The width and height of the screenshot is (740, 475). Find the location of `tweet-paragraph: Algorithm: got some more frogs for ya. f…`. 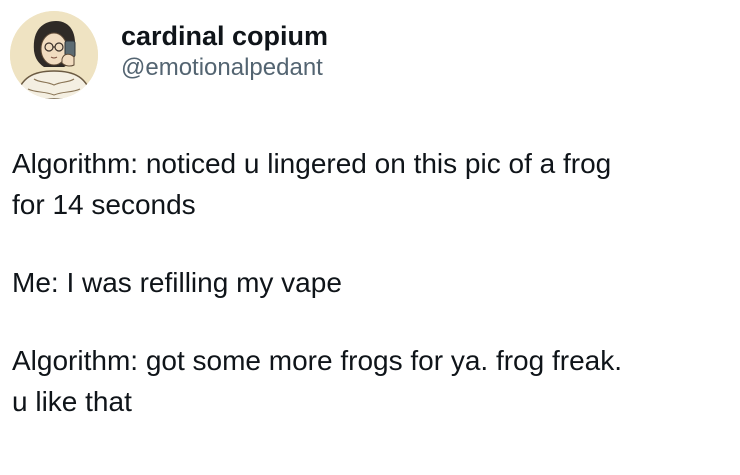

tweet-paragraph: Algorithm: got some more frogs for ya. f… is located at coordinates (317, 381).